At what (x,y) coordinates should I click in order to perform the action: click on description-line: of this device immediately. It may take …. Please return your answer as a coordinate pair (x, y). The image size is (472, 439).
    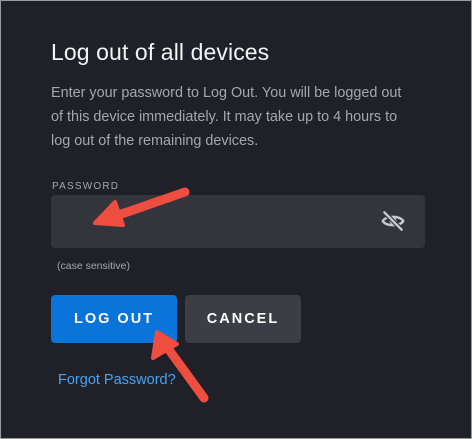
    Looking at the image, I should click on (224, 117).